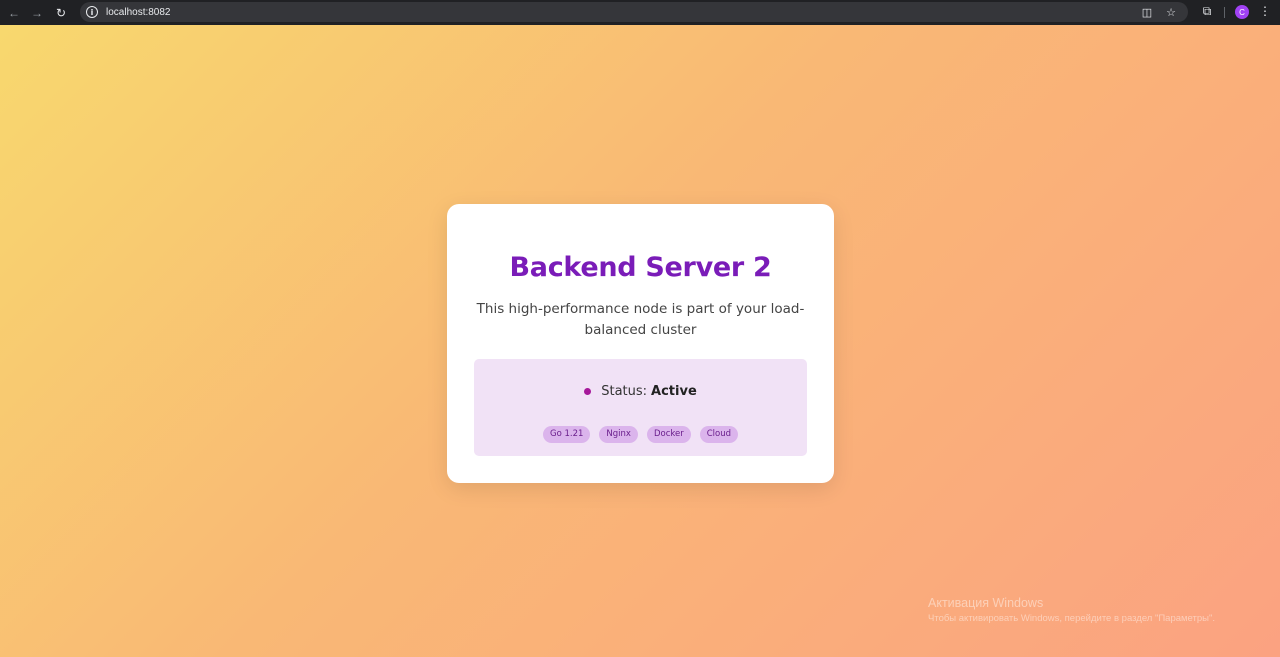  What do you see at coordinates (668, 434) in the screenshot?
I see `tag-docker: Docker` at bounding box center [668, 434].